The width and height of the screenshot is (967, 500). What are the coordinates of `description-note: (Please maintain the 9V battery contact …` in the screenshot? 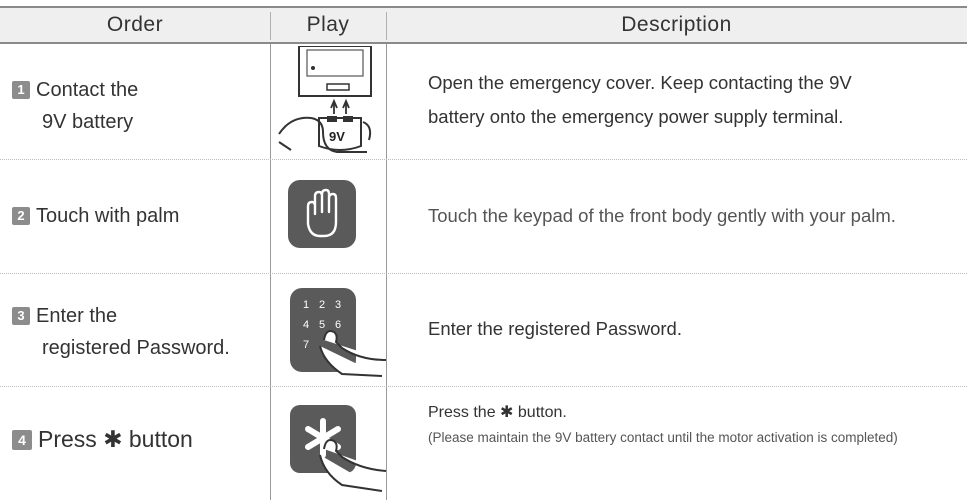 It's located at (663, 437).